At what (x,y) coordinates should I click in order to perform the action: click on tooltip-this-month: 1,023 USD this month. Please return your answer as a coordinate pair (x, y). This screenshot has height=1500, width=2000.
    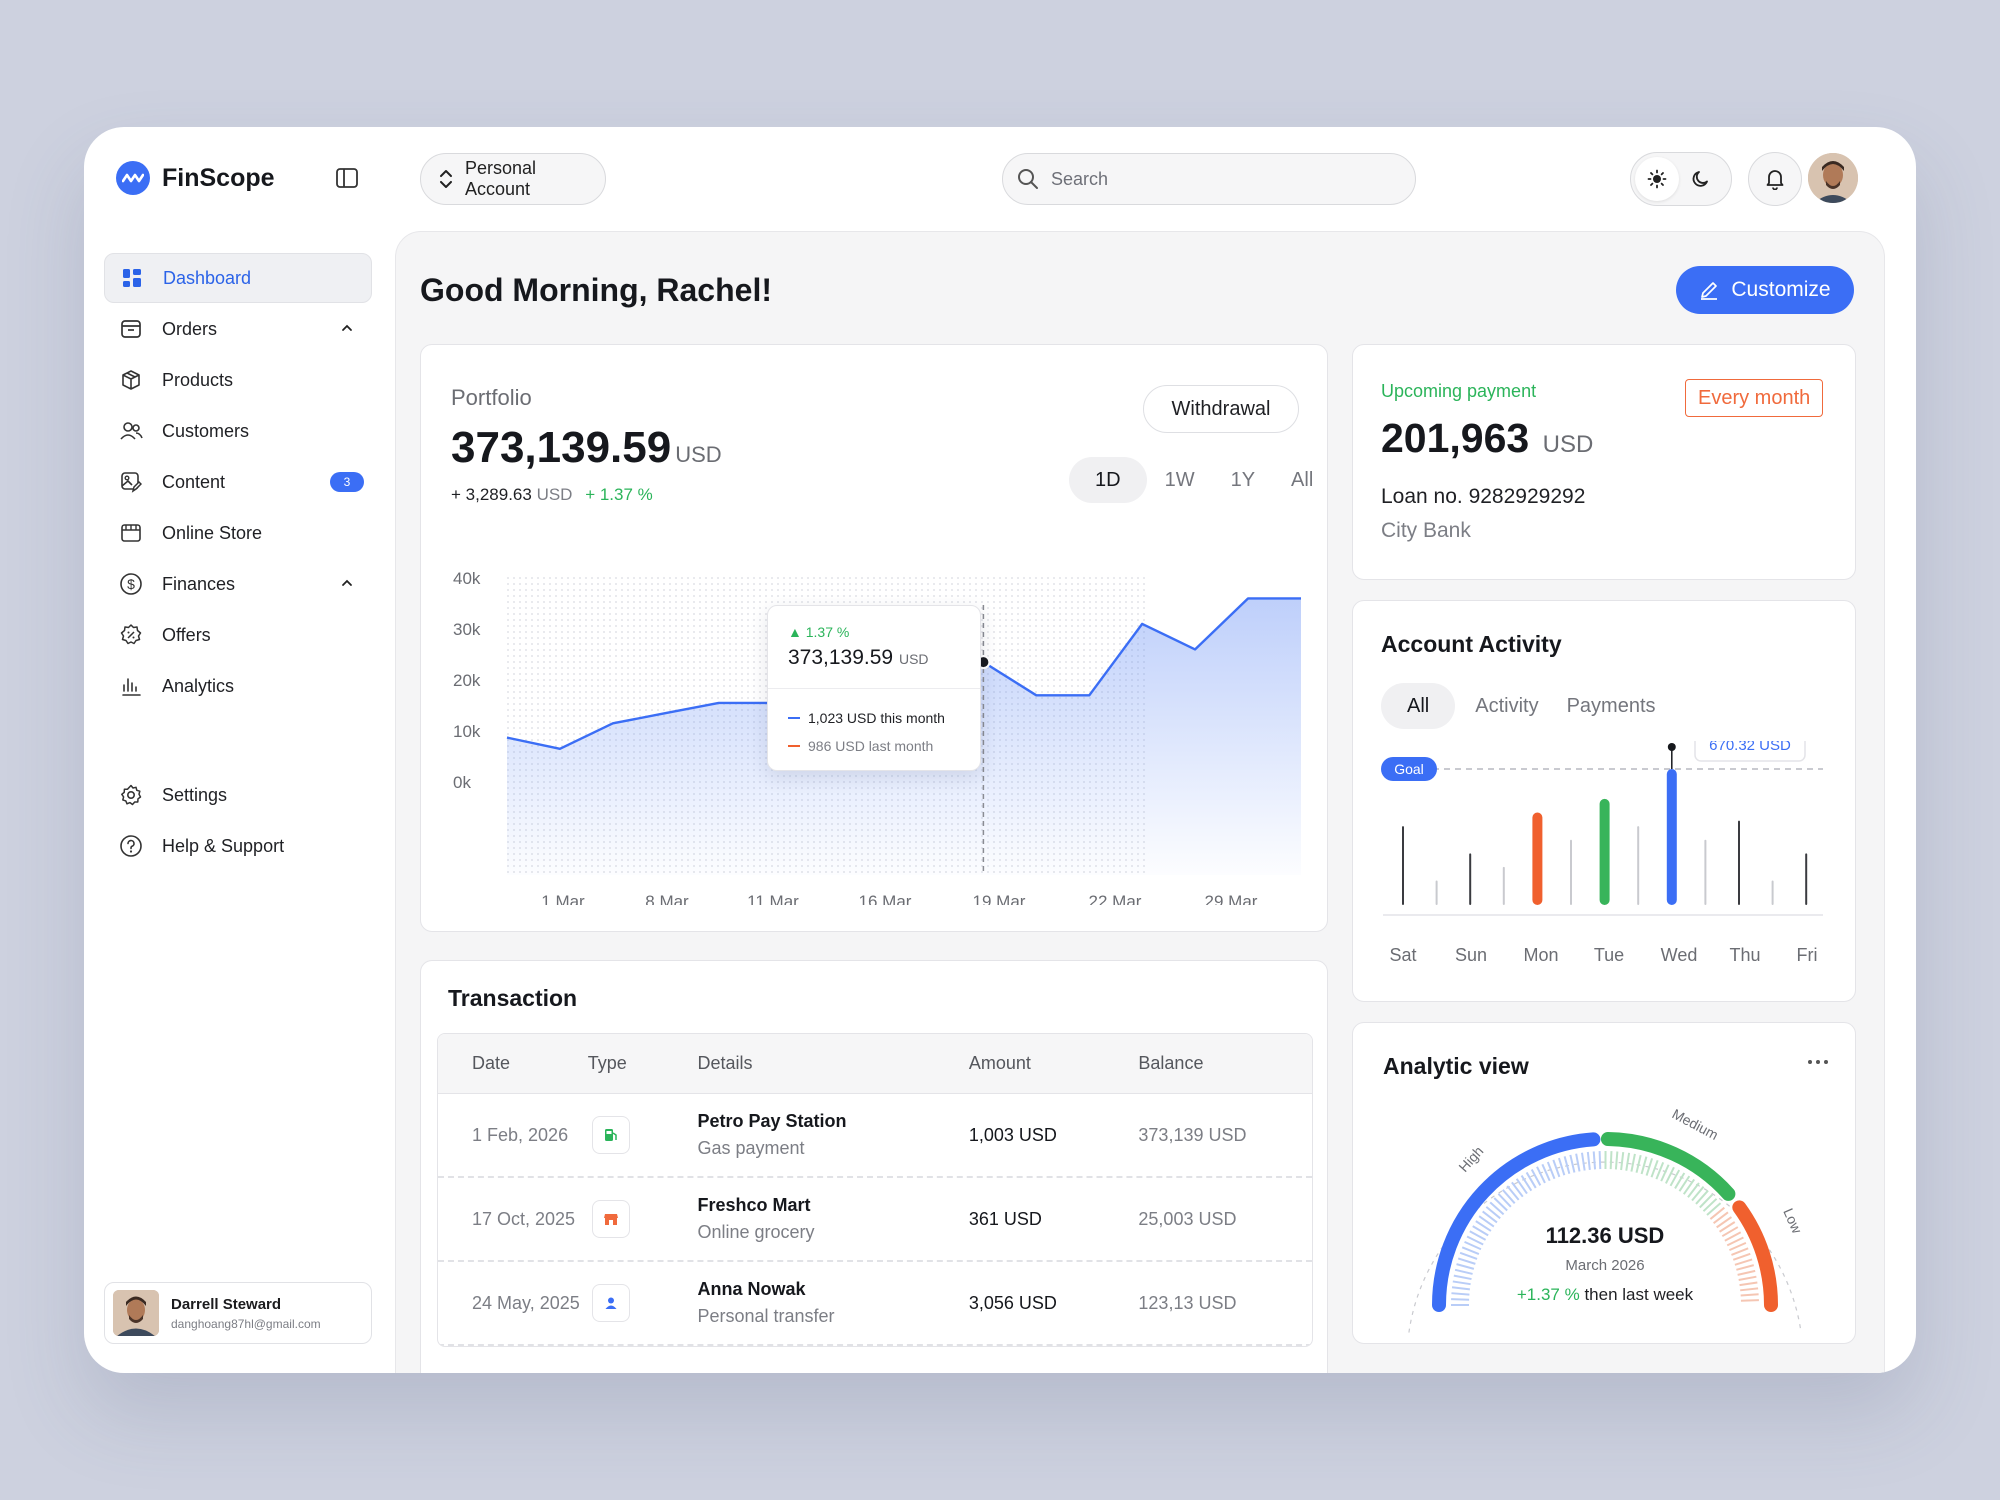
    Looking at the image, I should click on (866, 718).